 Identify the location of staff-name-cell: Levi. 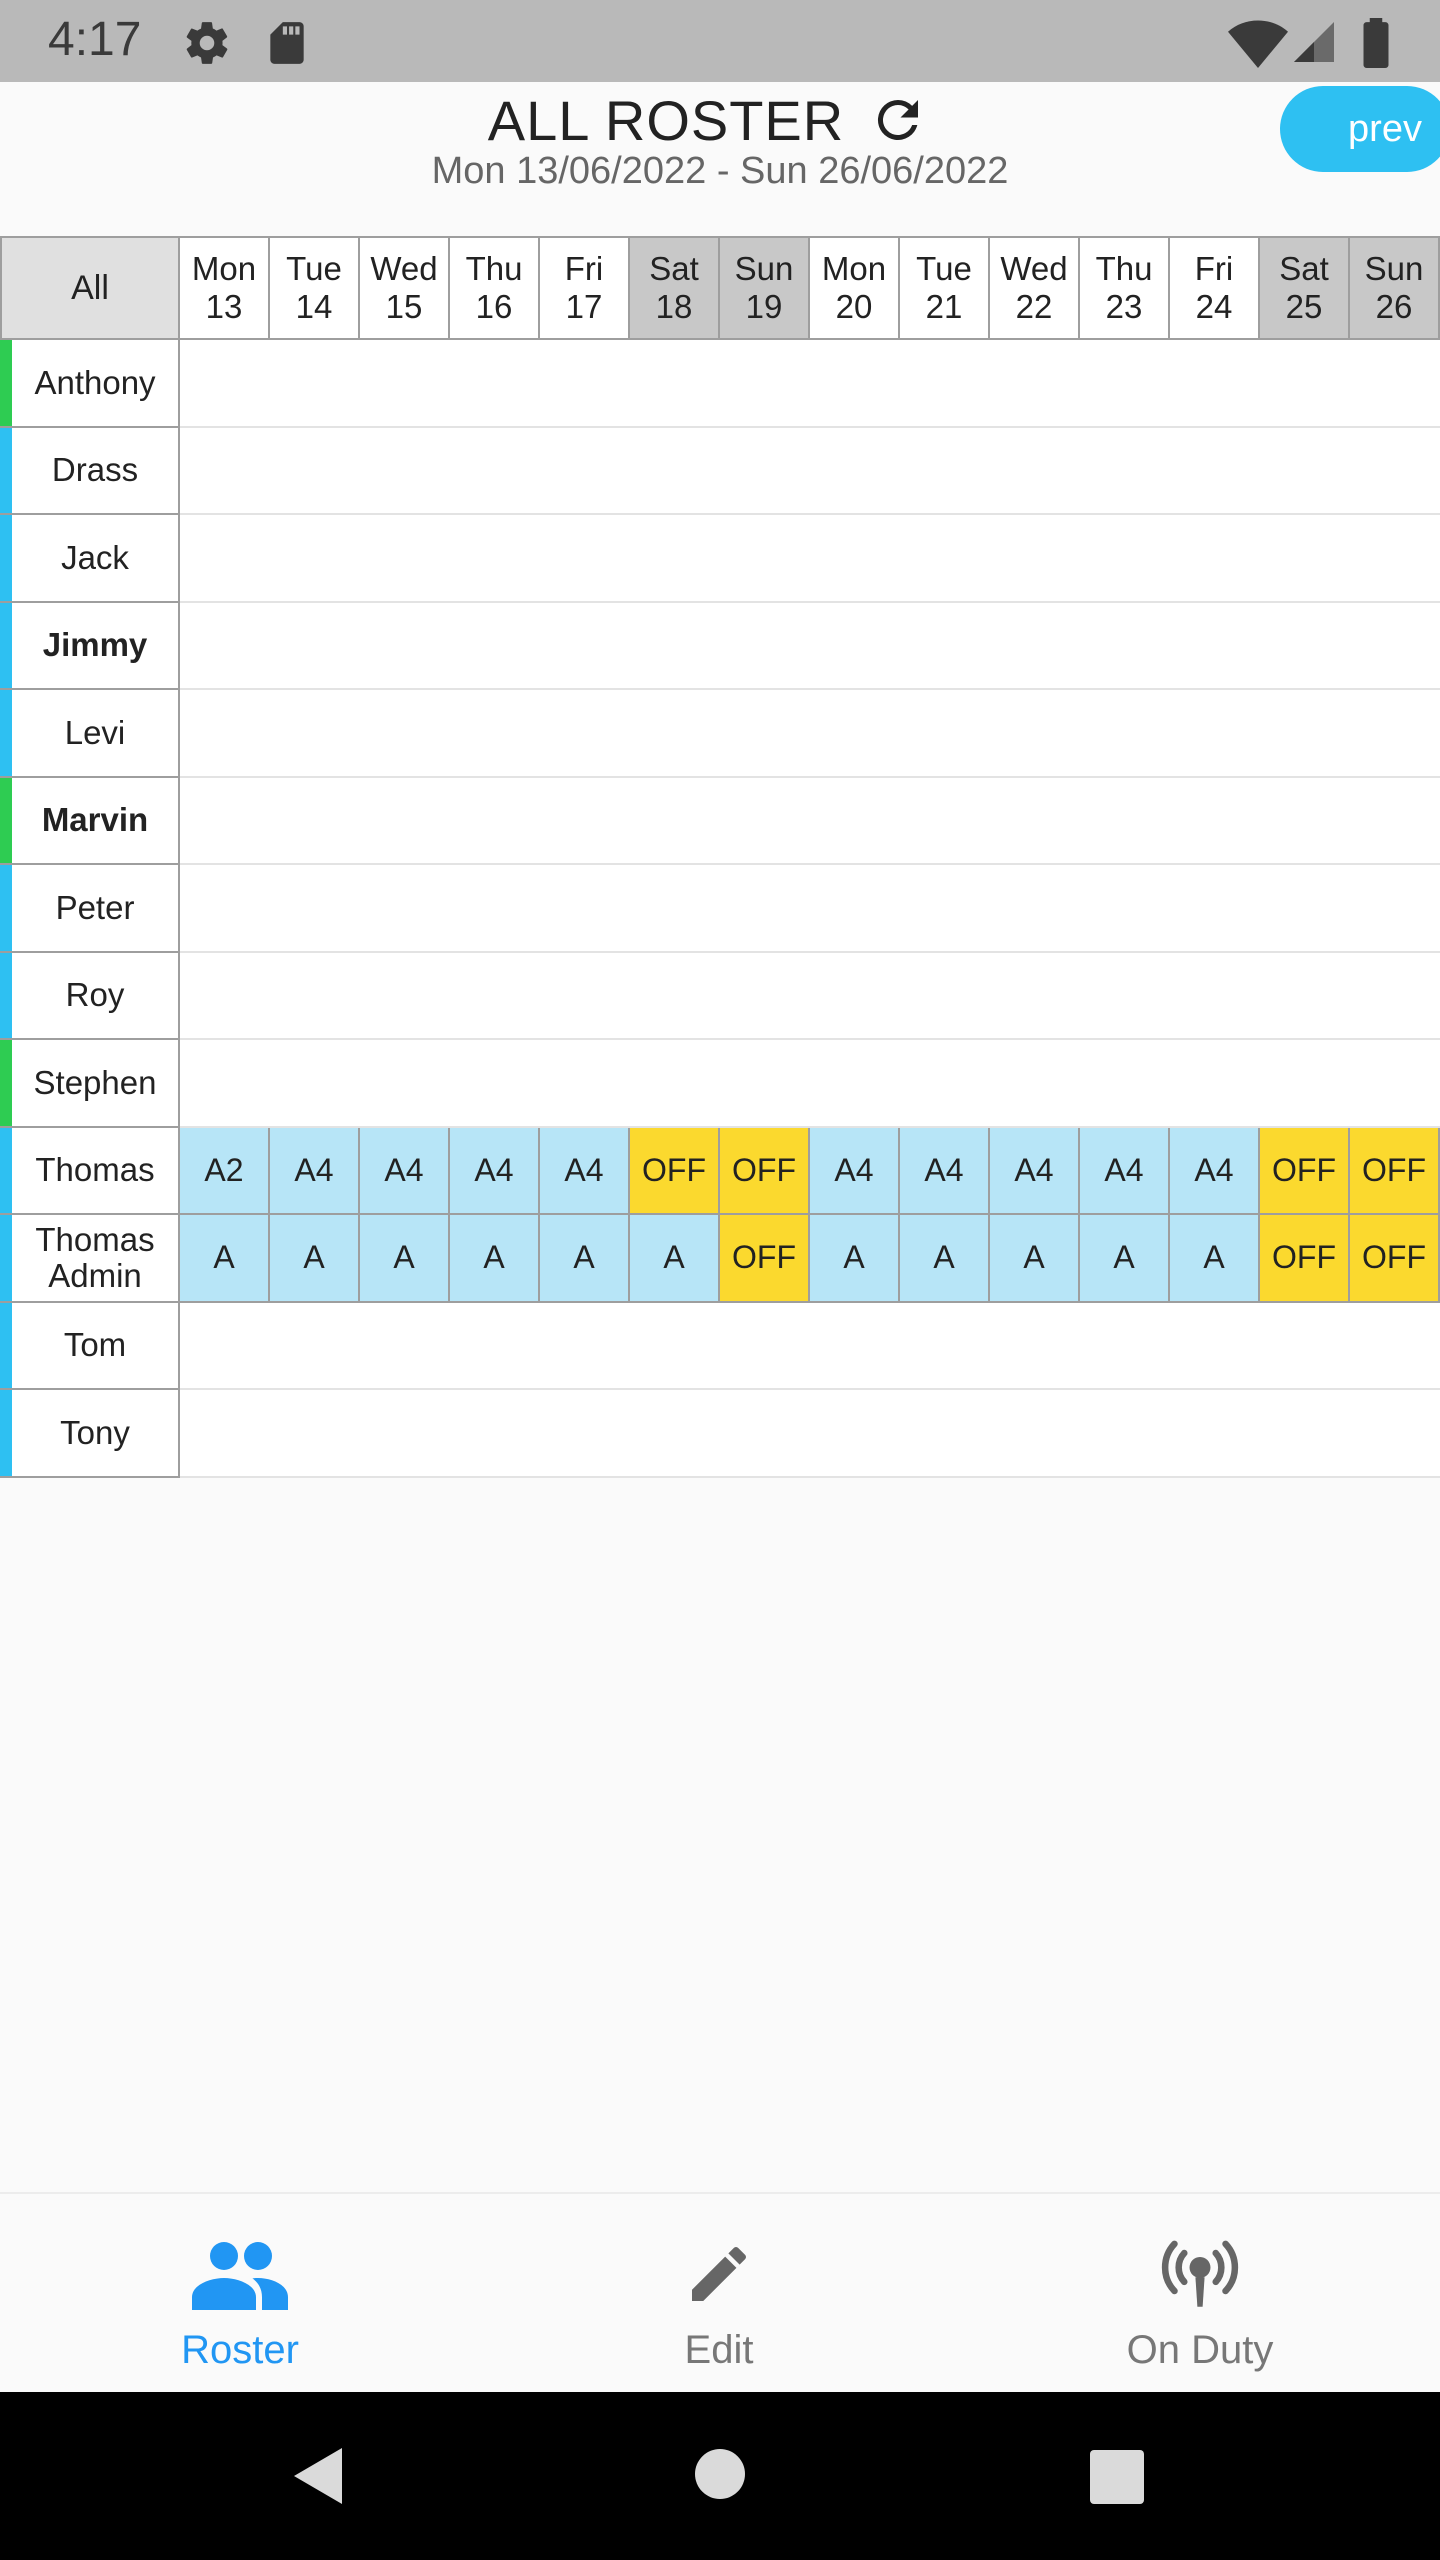
(90, 734).